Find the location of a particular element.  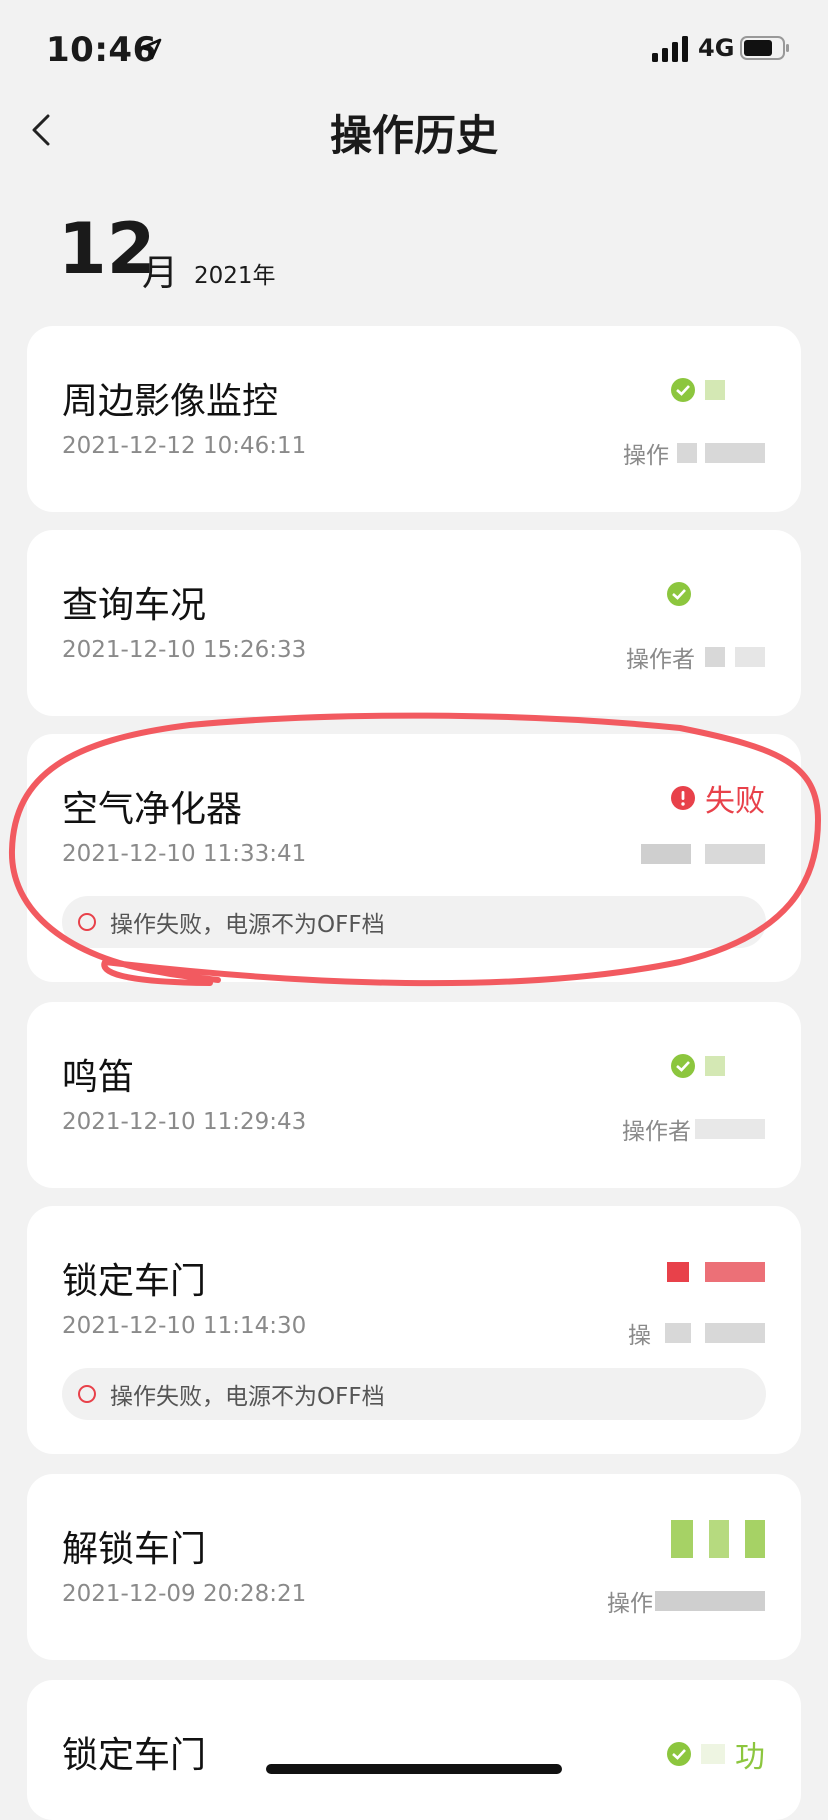

status-label: 失败 is located at coordinates (735, 801).